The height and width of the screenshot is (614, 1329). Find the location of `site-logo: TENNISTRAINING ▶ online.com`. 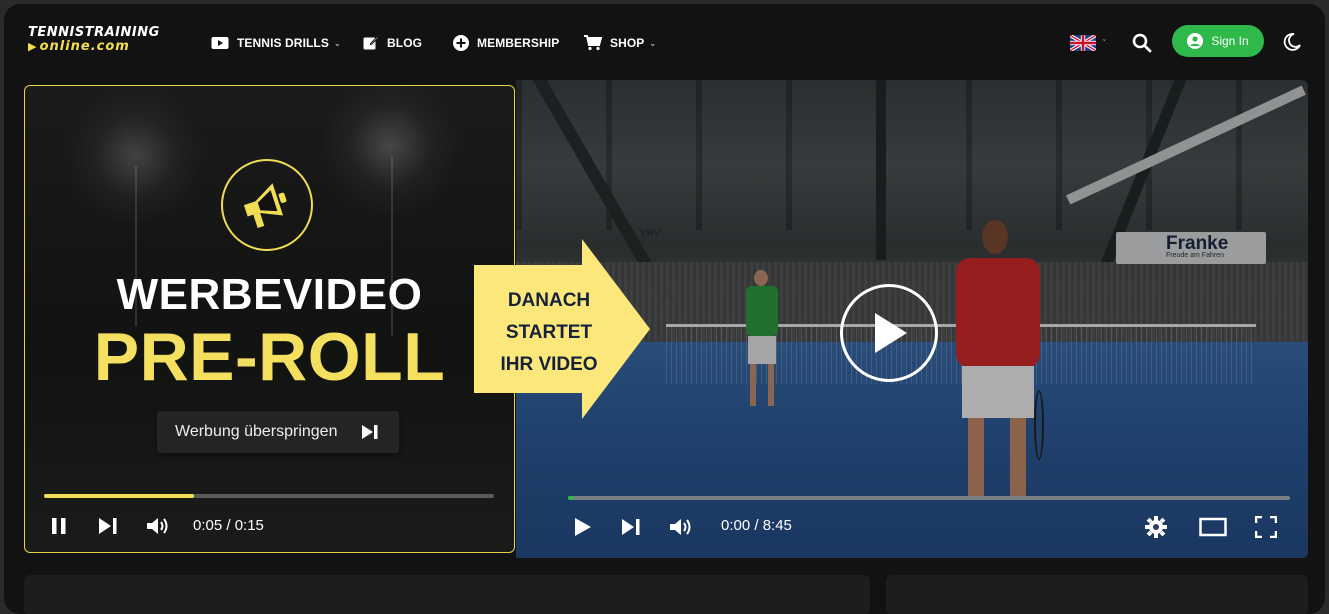

site-logo: TENNISTRAINING ▶ online.com is located at coordinates (108, 43).